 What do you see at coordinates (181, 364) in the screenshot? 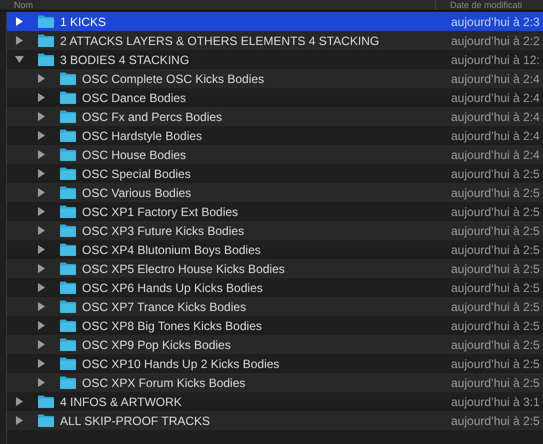
I see `folder-name: OSC XP10 Hands Up 2 Kicks Bodies` at bounding box center [181, 364].